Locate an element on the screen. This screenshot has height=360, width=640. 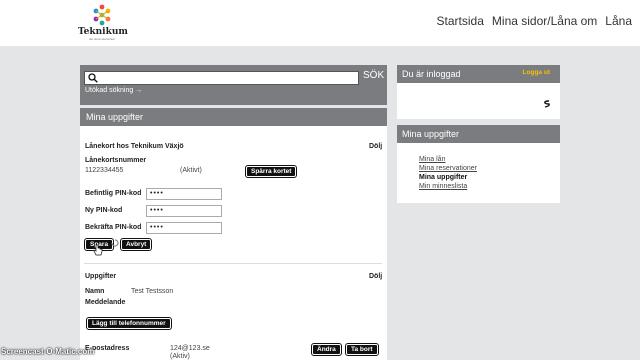
logout-link: Logga ut is located at coordinates (536, 72).